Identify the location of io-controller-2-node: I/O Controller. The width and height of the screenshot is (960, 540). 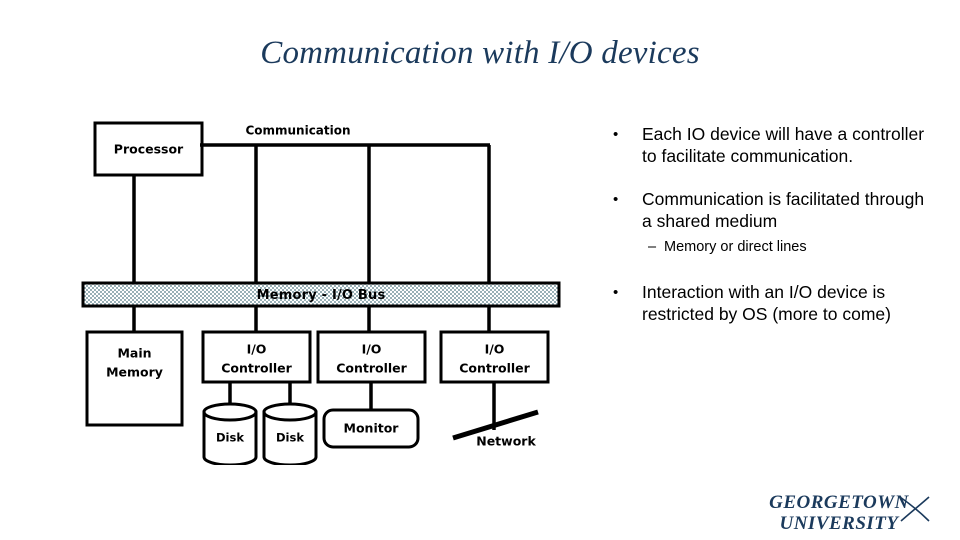
(371, 357).